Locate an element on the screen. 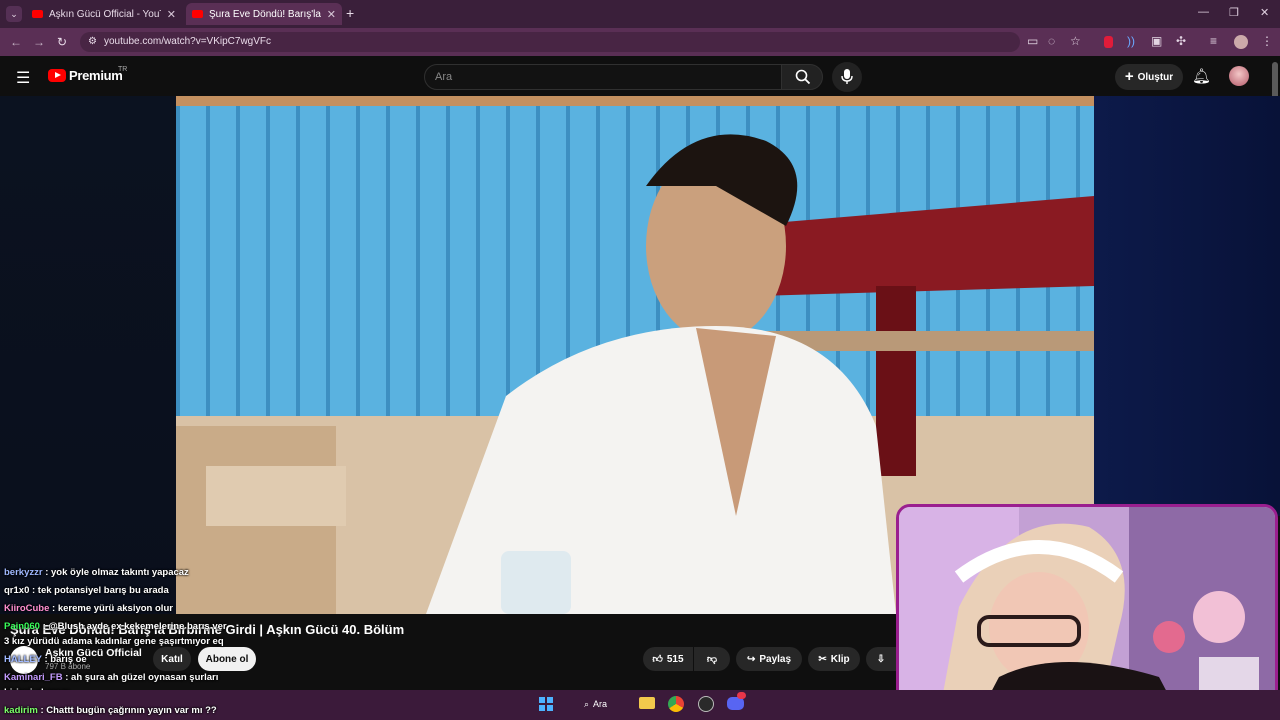 This screenshot has height=720, width=1280. chat-message: KiiroCube : kereme yürü aksiyon olur is located at coordinates (88, 608).